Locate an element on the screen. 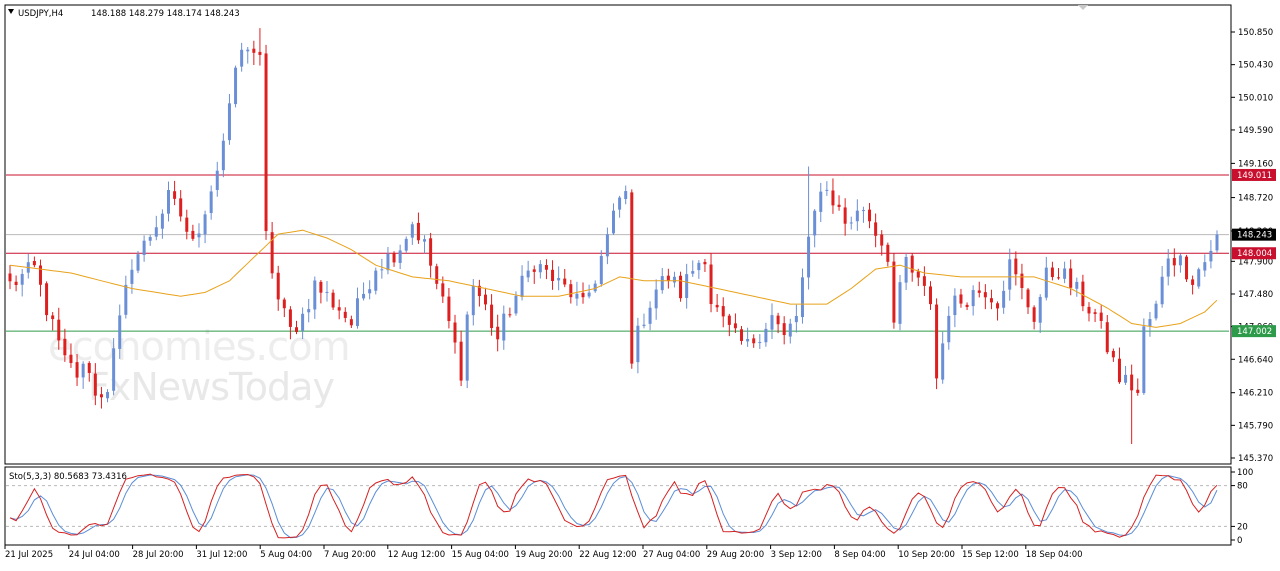 The image size is (1280, 571). price-tick-label: 145.790 is located at coordinates (1255, 426).